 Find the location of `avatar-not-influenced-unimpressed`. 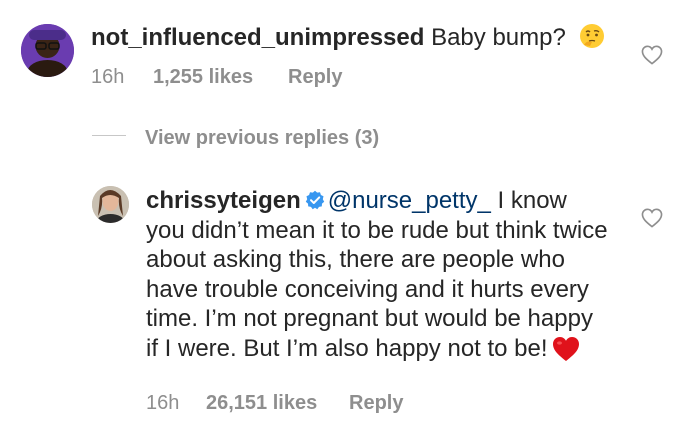

avatar-not-influenced-unimpressed is located at coordinates (47, 50).